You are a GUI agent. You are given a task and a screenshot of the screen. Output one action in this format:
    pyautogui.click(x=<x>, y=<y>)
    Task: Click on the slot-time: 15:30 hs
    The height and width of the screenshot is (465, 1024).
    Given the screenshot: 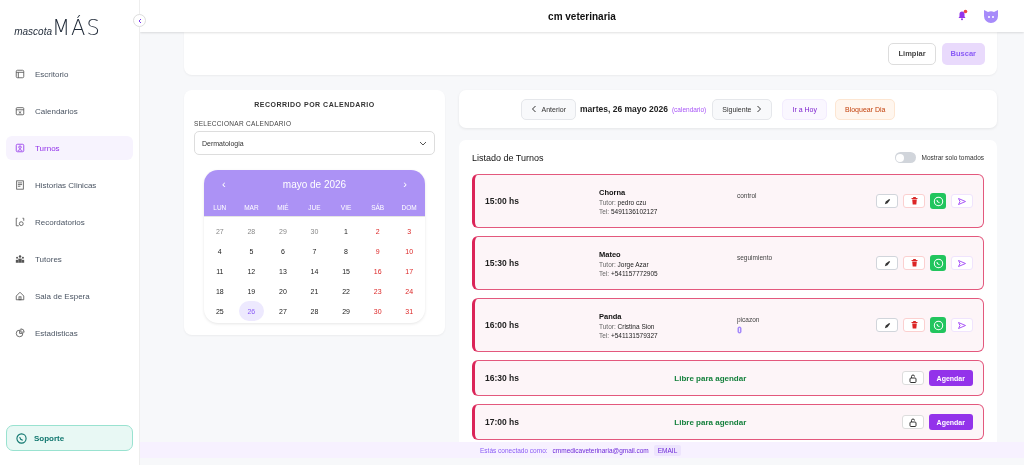 What is the action you would take?
    pyautogui.click(x=503, y=263)
    